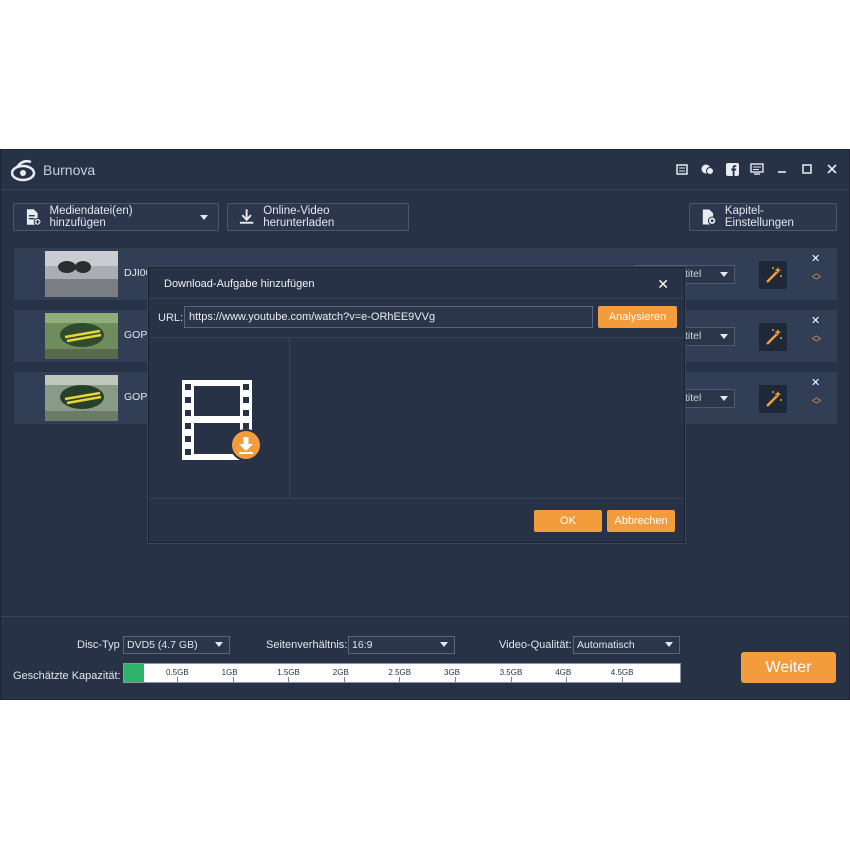  I want to click on aspect-ratio-label: Seitenverhältnis:, so click(307, 645).